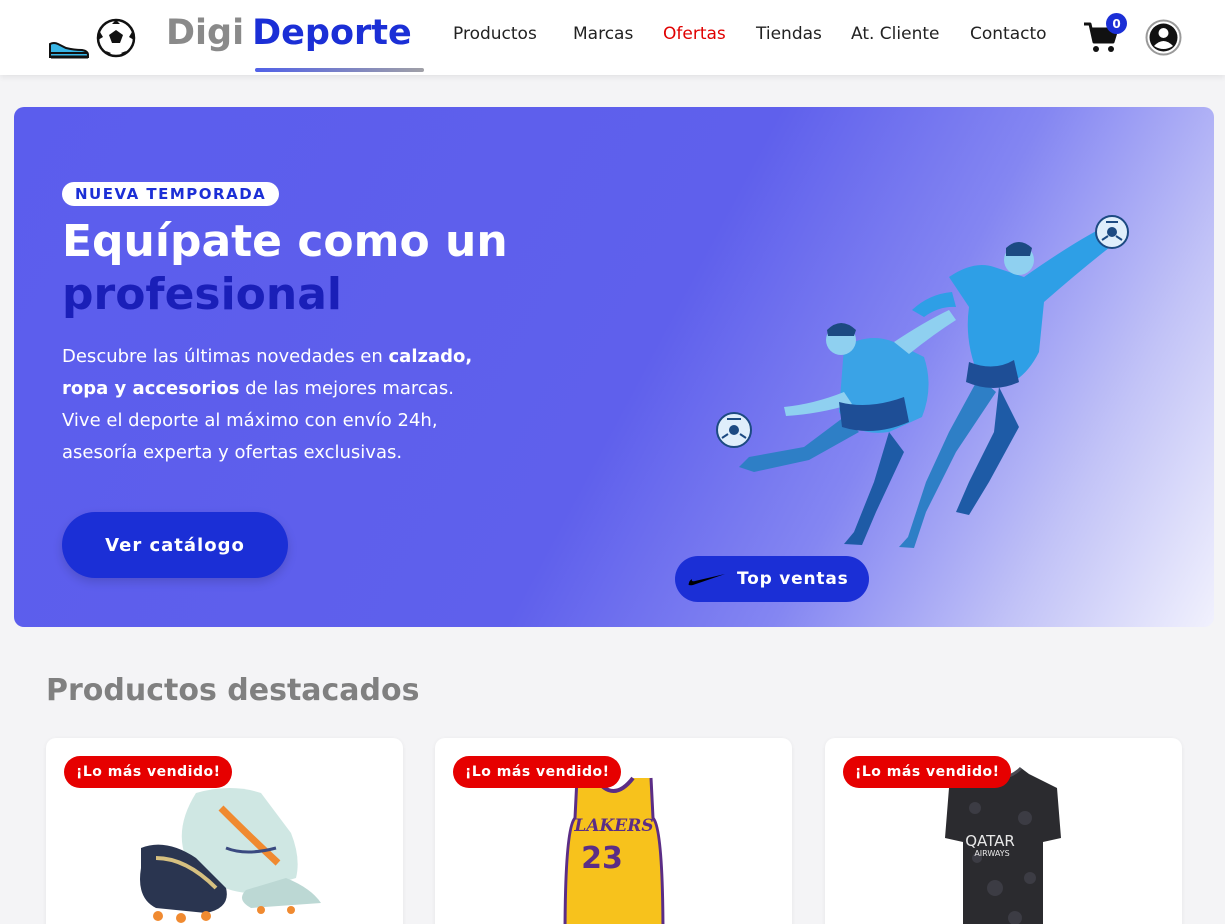  What do you see at coordinates (793, 579) in the screenshot?
I see `top-sales-label: Top ventas` at bounding box center [793, 579].